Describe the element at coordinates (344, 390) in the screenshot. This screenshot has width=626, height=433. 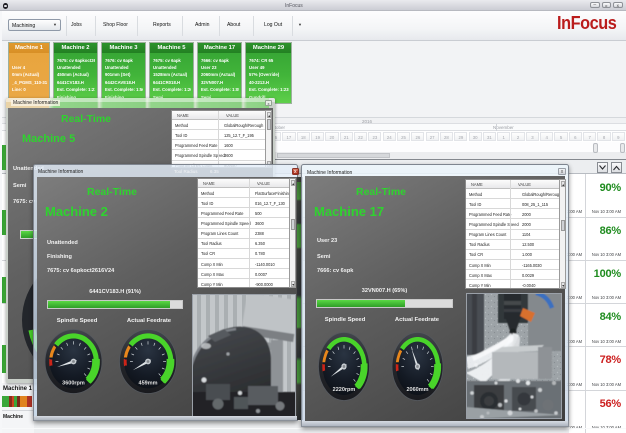
I see `svg-text: 2220rpm` at that location.